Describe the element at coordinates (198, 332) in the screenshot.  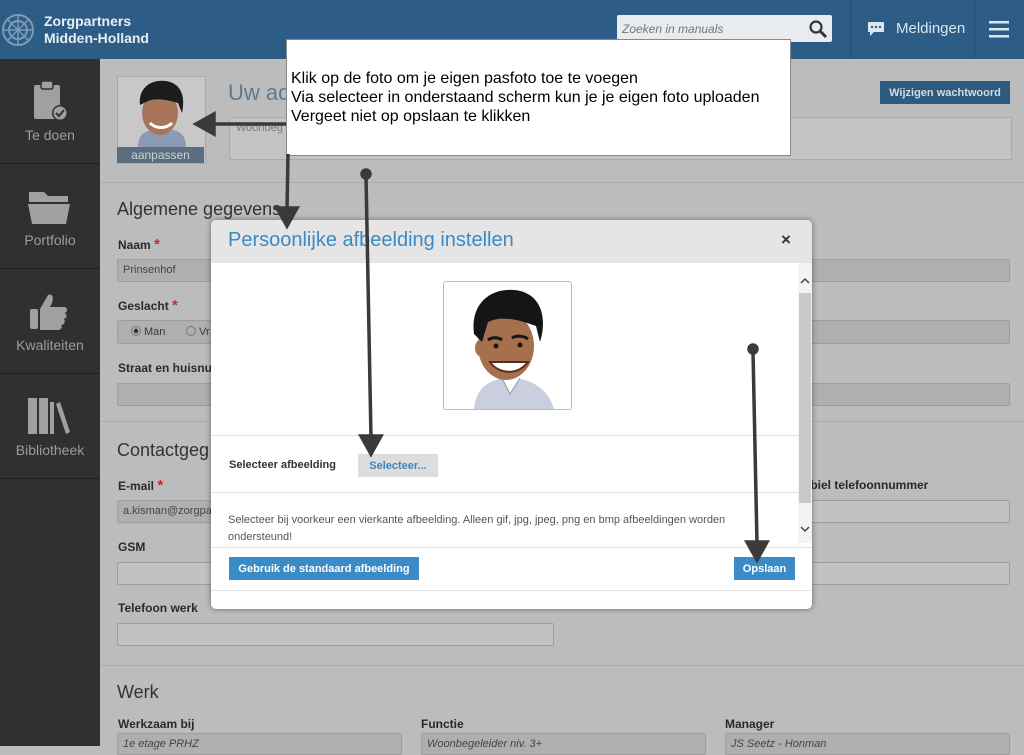
I see `gender-radio-vrouw: Vr` at that location.